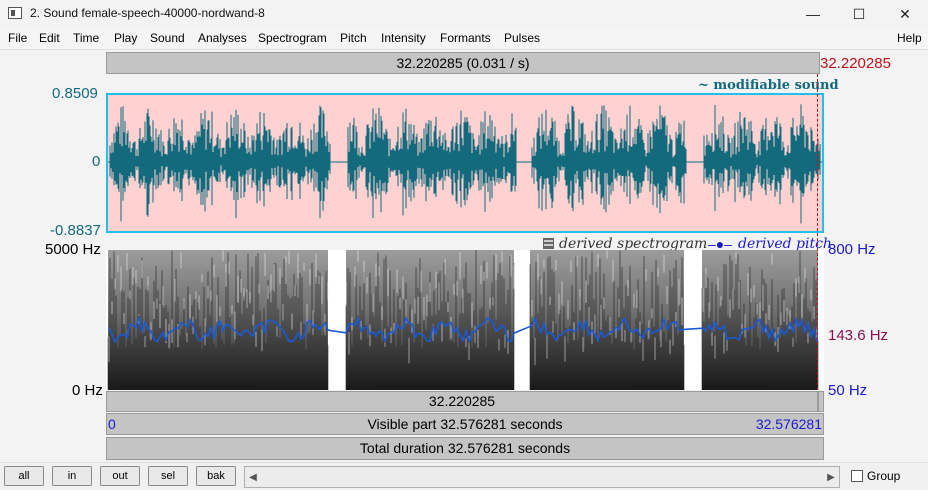  What do you see at coordinates (49, 38) in the screenshot?
I see `menu-edit: Edit` at bounding box center [49, 38].